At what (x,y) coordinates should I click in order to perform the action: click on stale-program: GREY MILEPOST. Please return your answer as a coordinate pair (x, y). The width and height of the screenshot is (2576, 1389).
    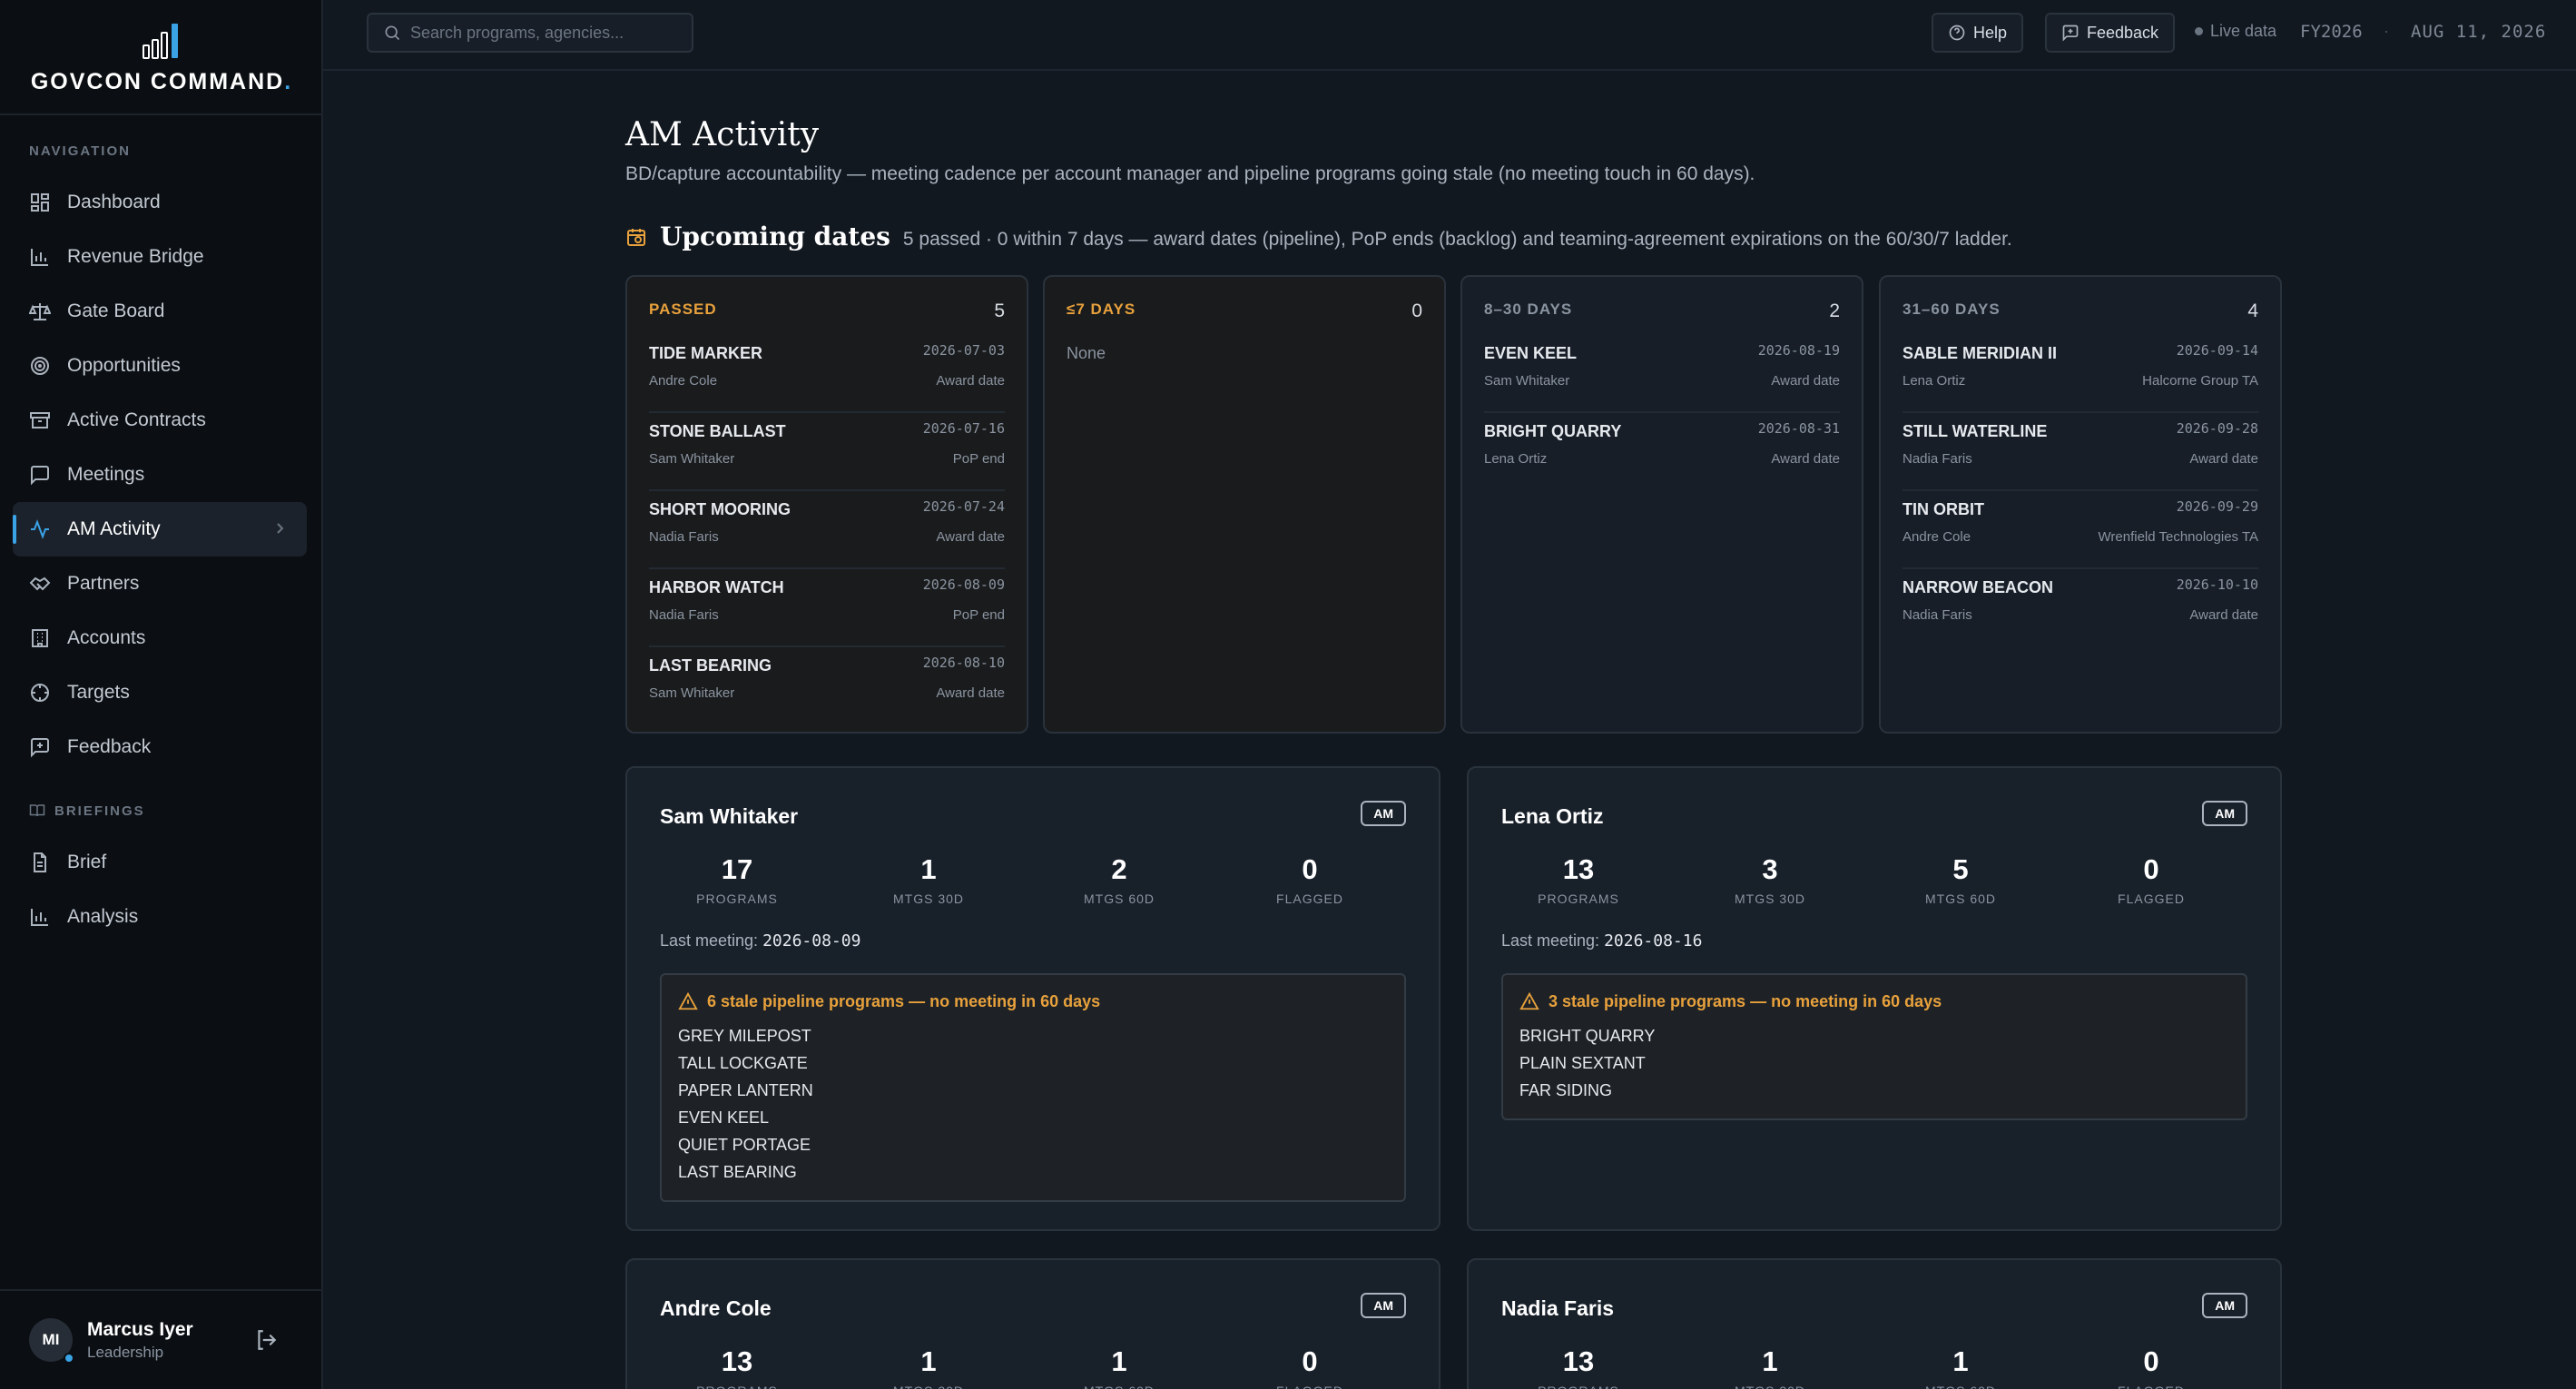
    Looking at the image, I should click on (1033, 1035).